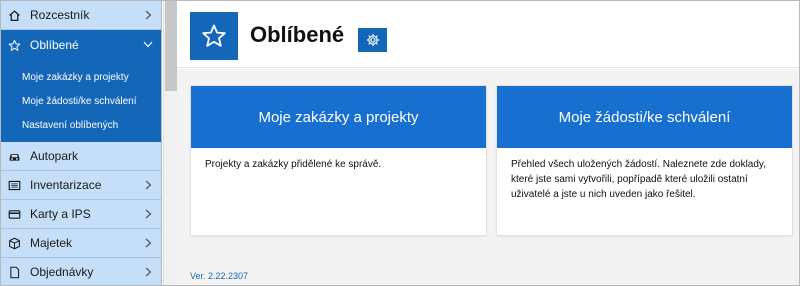 This screenshot has height=286, width=800. What do you see at coordinates (14, 15) in the screenshot?
I see `home-icon` at bounding box center [14, 15].